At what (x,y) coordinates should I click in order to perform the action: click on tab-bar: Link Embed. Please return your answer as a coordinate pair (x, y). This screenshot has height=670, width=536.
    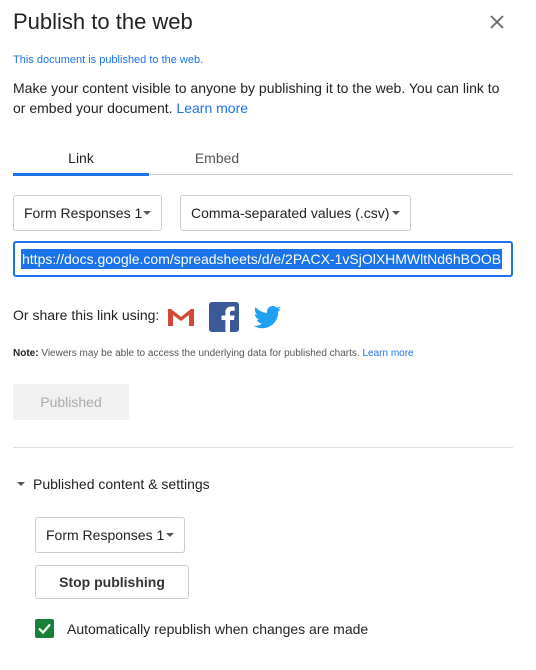
    Looking at the image, I should click on (263, 162).